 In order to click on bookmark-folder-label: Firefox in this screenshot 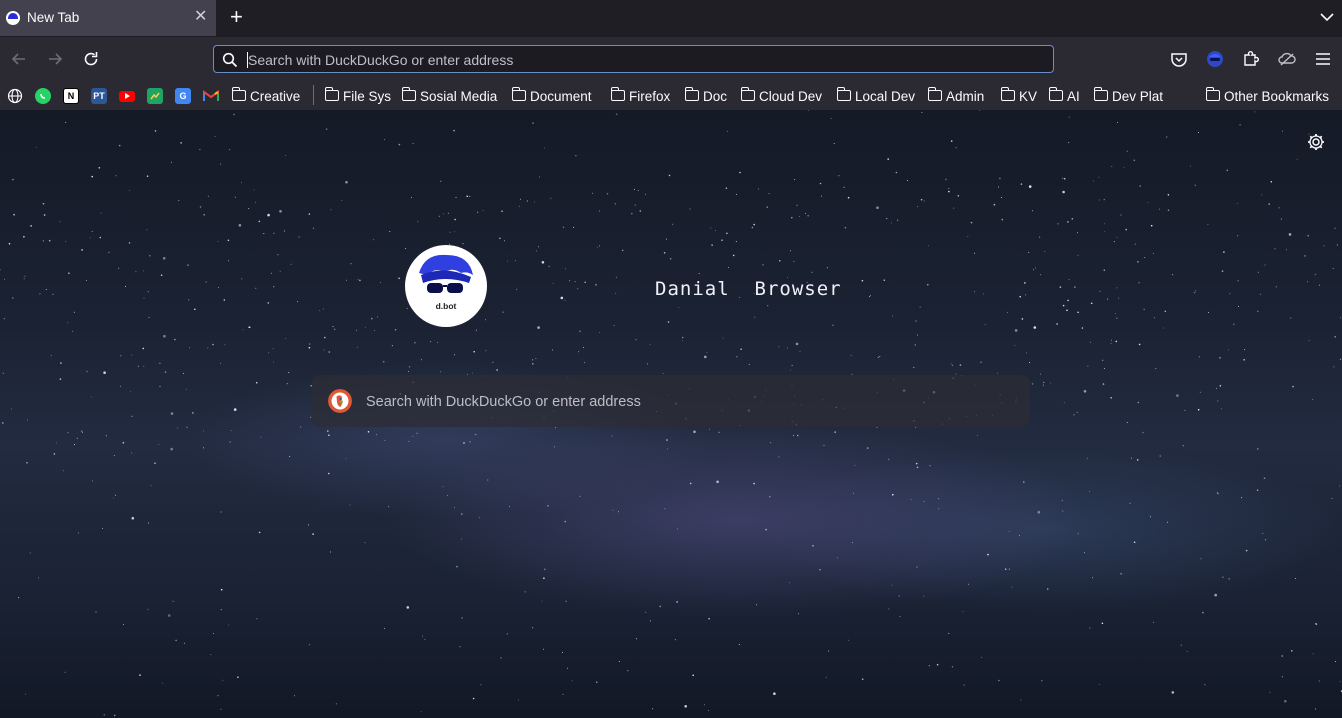, I will do `click(650, 96)`.